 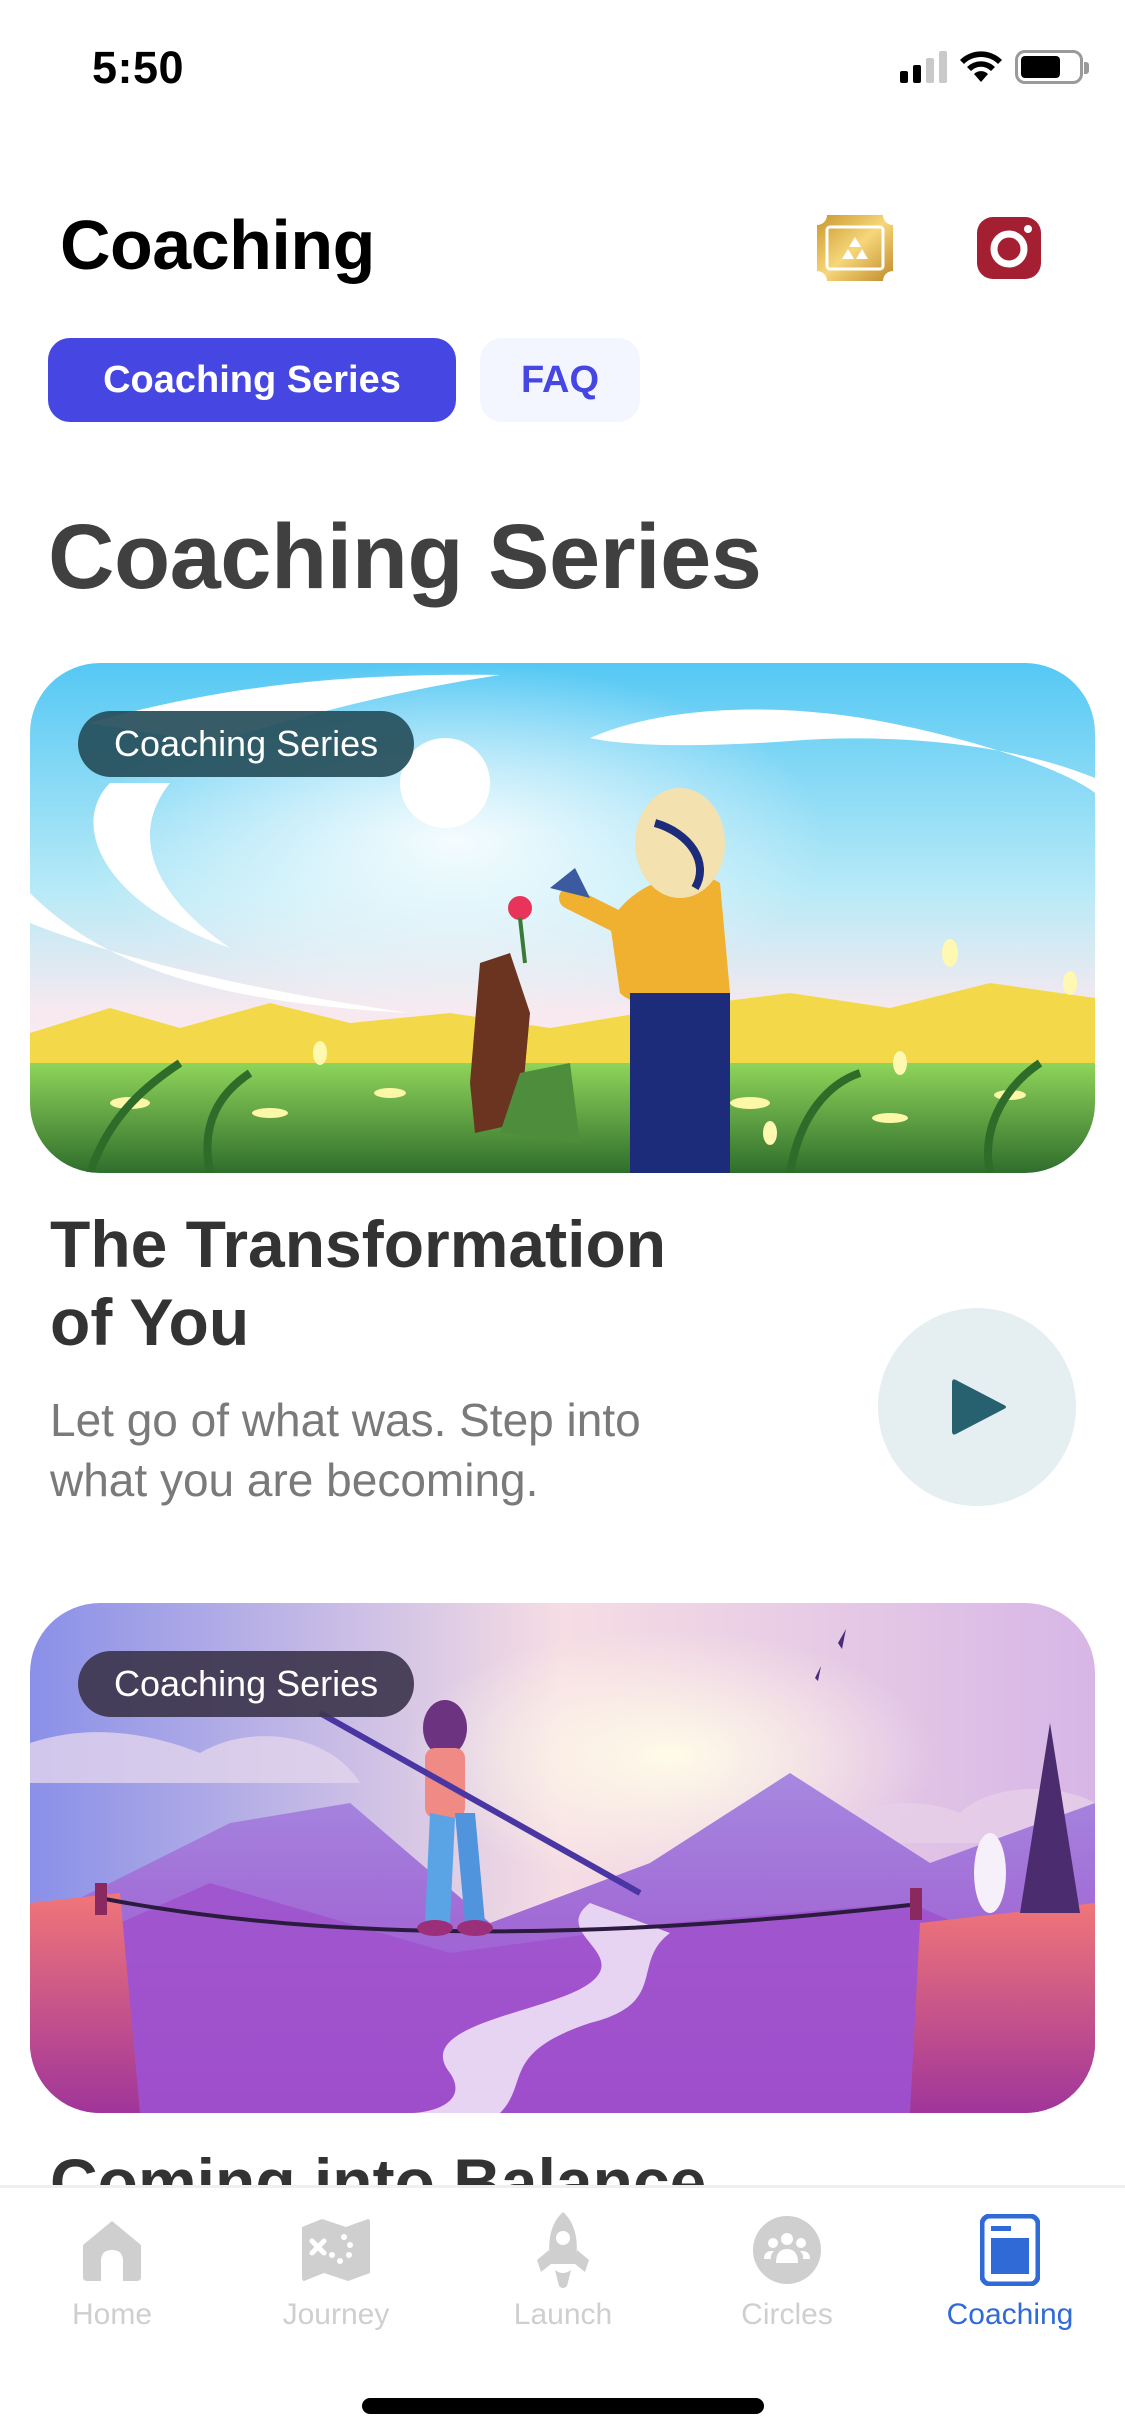 What do you see at coordinates (336, 2250) in the screenshot?
I see `map-icon` at bounding box center [336, 2250].